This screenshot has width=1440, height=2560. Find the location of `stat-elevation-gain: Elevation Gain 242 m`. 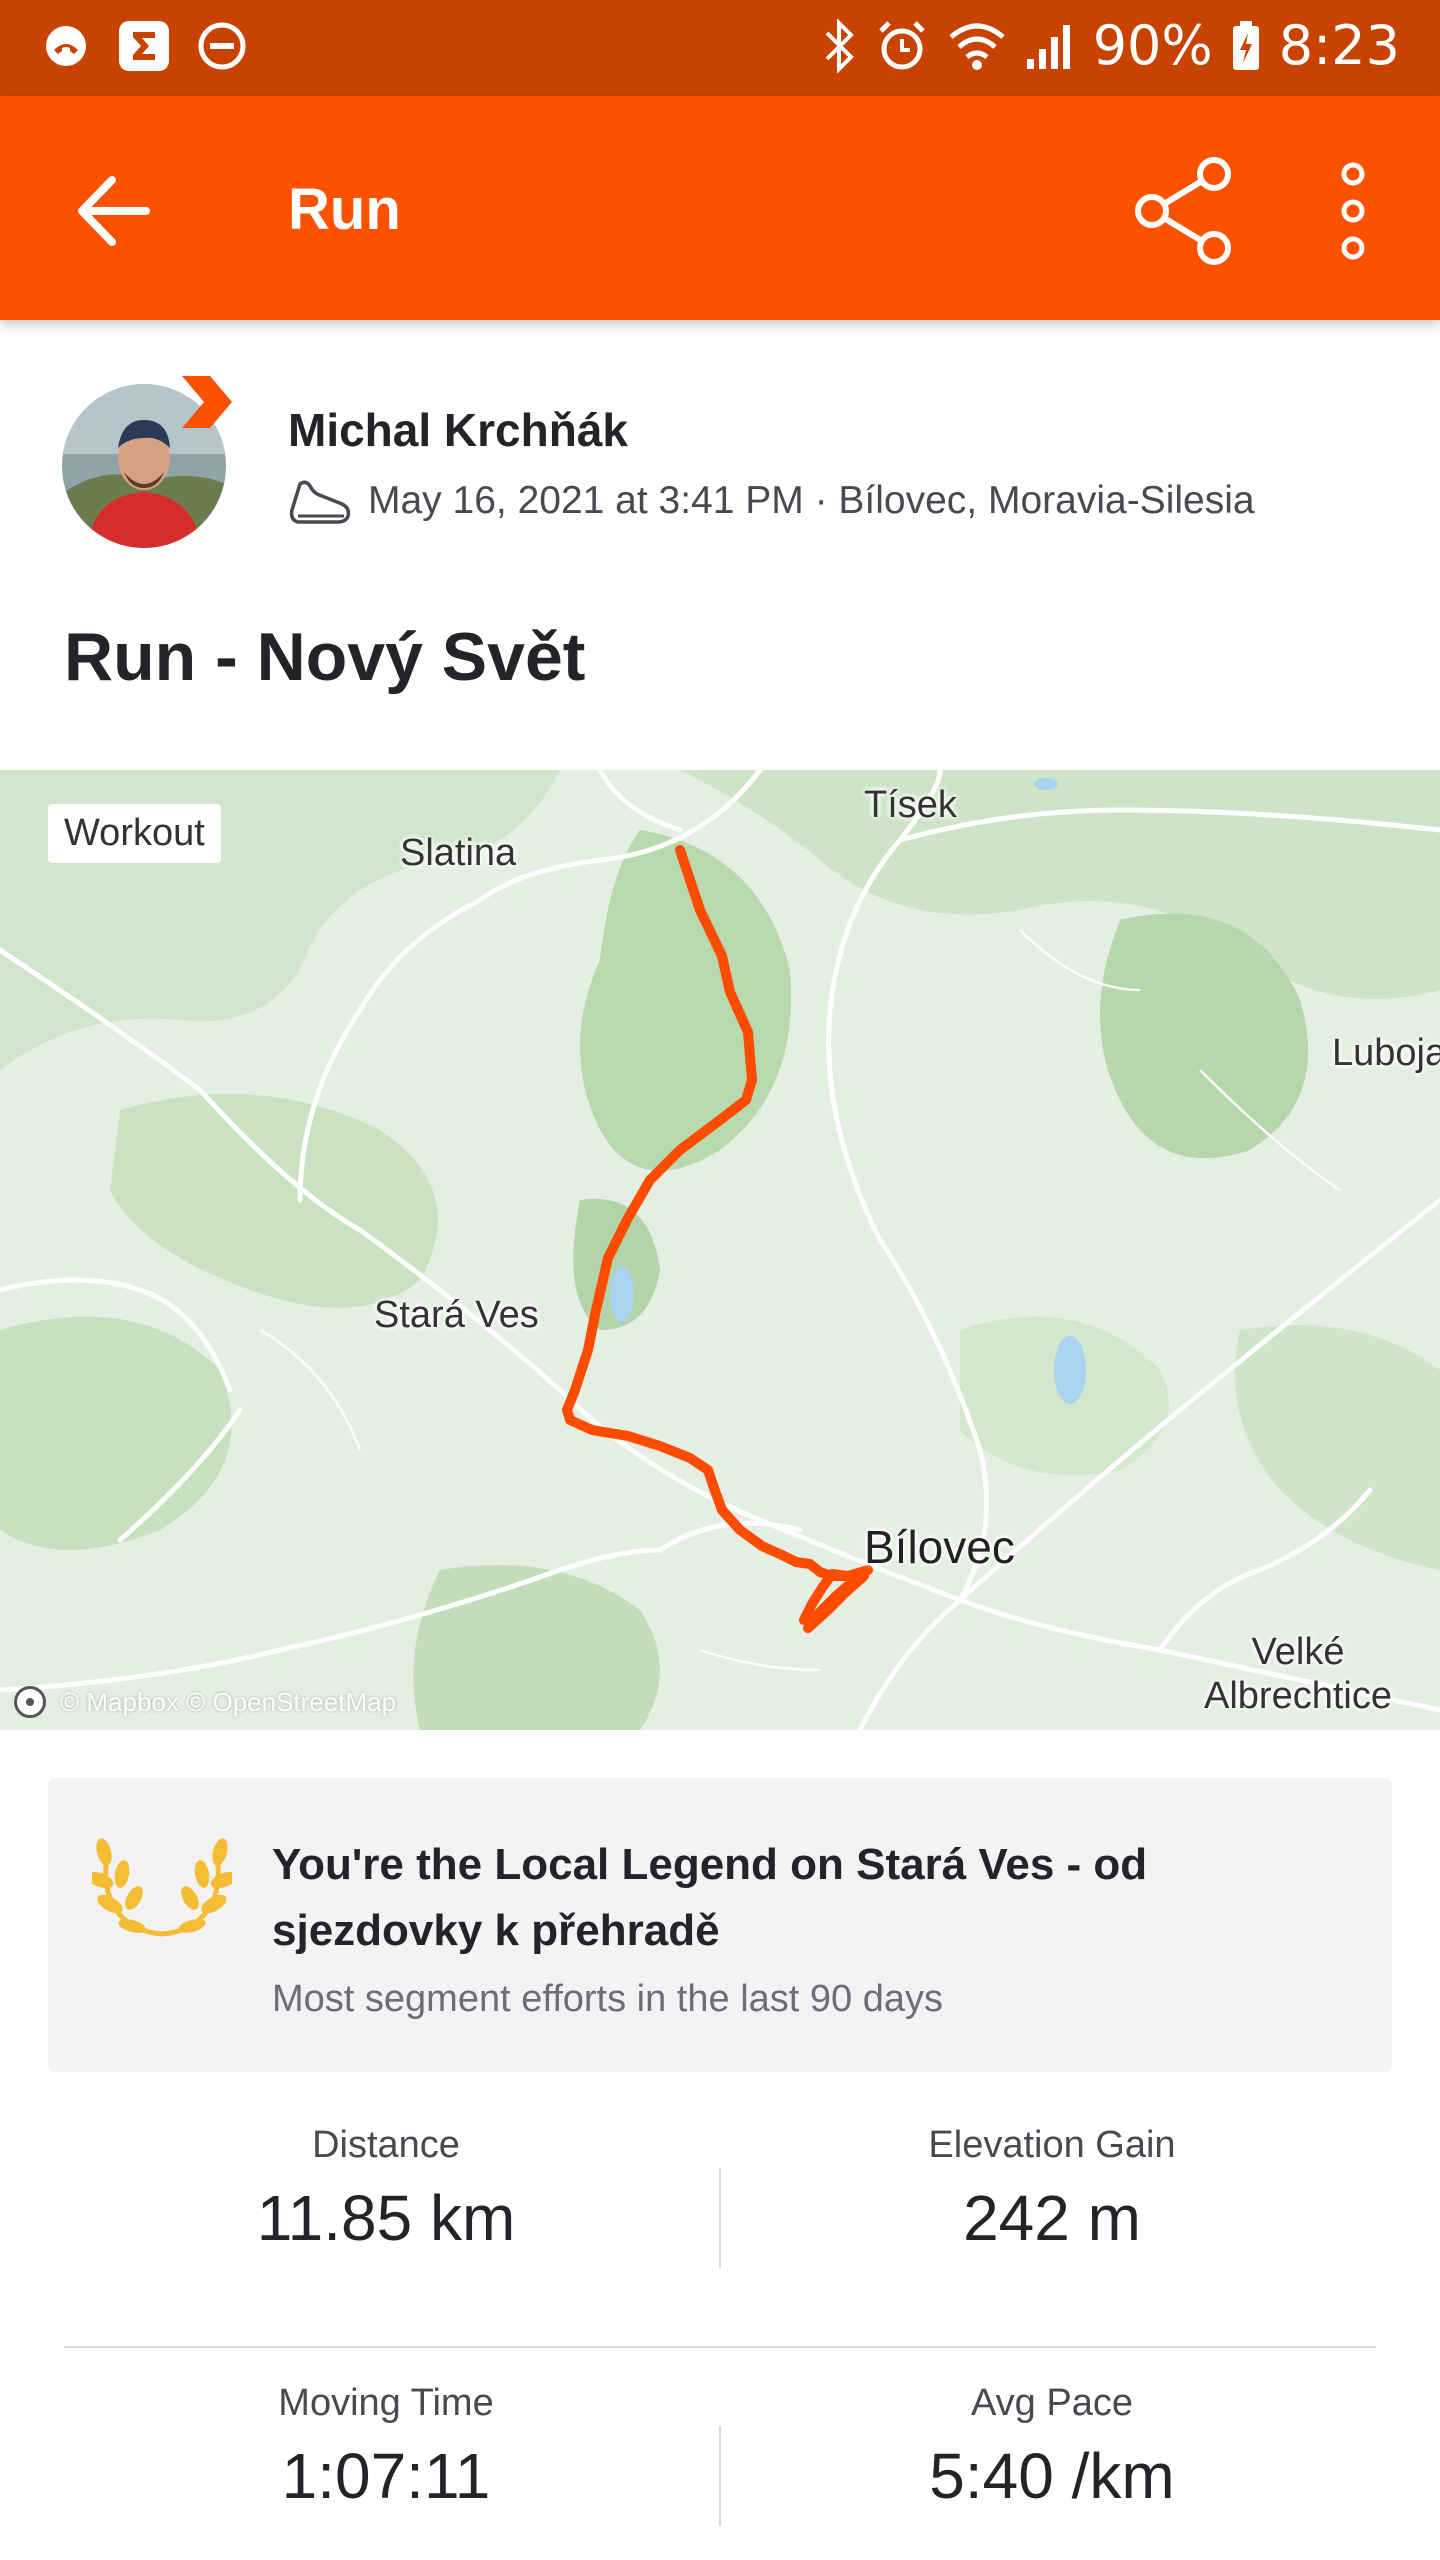

stat-elevation-gain: Elevation Gain 242 m is located at coordinates (1052, 2189).